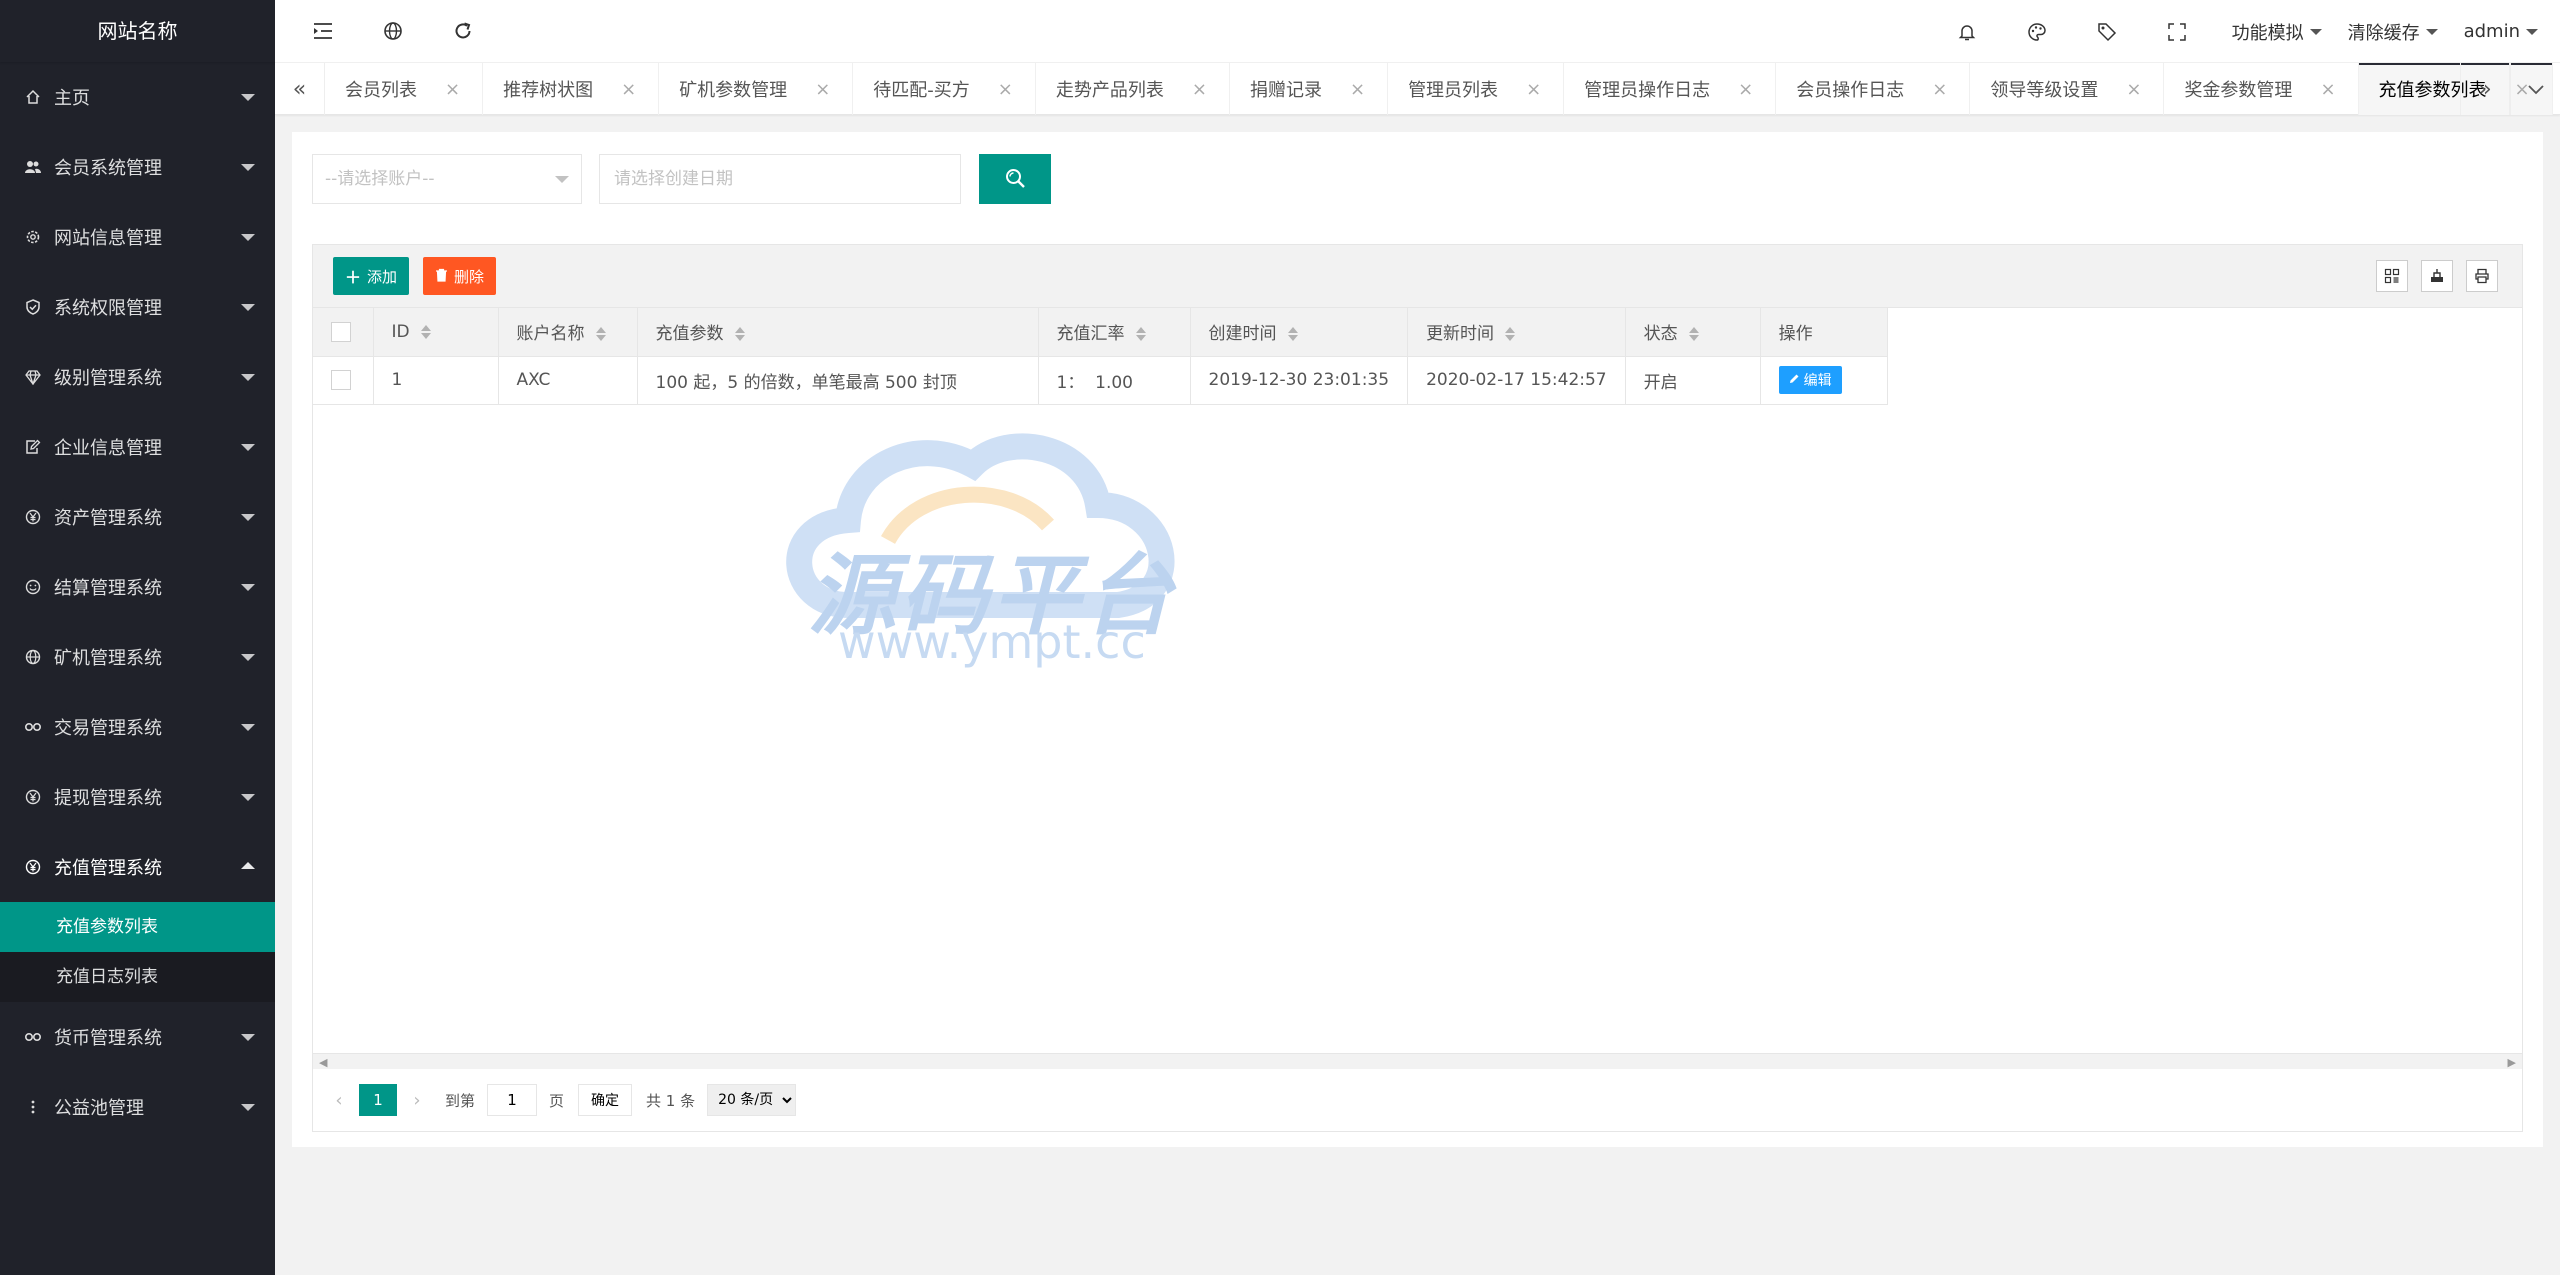  Describe the element at coordinates (341, 331) in the screenshot. I see `select-all-checkbox` at that location.